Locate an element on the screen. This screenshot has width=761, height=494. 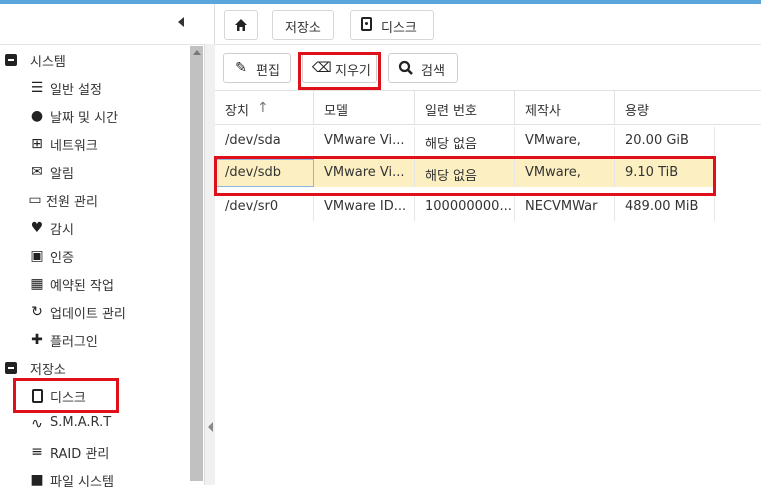
column-header-label: 일련 번호 is located at coordinates (451, 111).